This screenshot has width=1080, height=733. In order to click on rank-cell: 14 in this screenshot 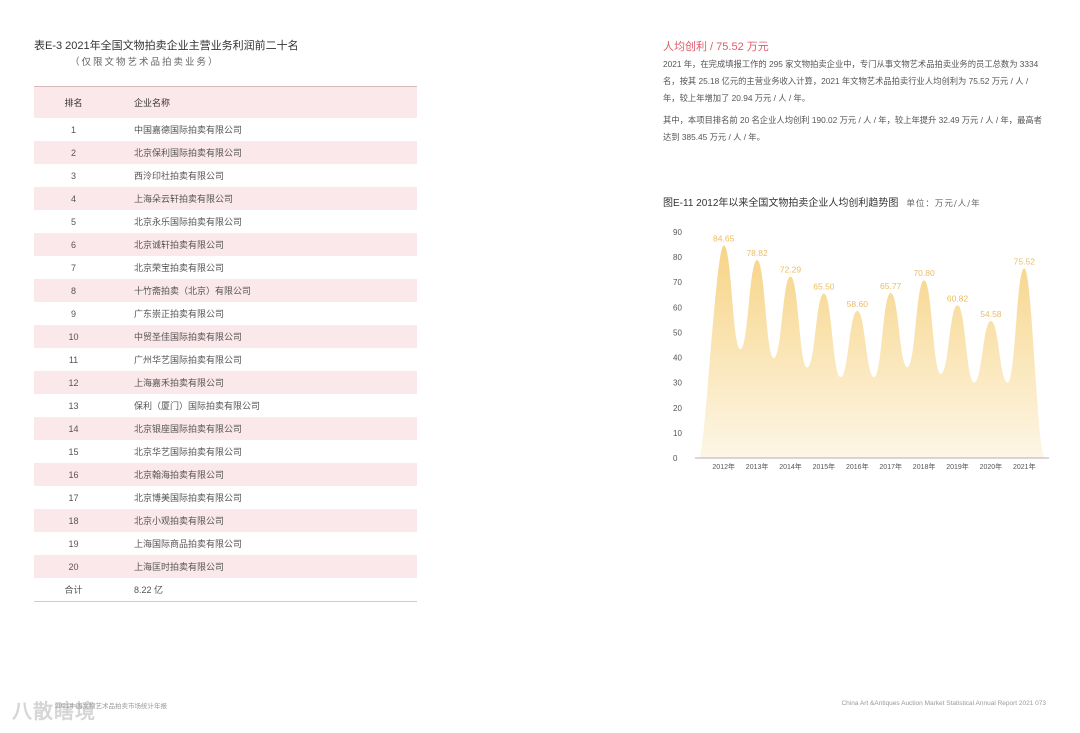, I will do `click(73, 428)`.